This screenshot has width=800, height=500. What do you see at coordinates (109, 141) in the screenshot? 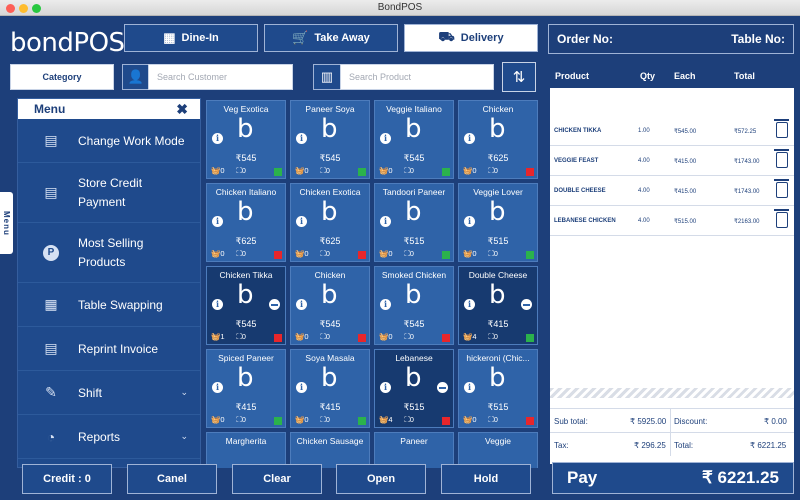
I see `menu-item-change-work-mode: ▤ Change Work Mode` at bounding box center [109, 141].